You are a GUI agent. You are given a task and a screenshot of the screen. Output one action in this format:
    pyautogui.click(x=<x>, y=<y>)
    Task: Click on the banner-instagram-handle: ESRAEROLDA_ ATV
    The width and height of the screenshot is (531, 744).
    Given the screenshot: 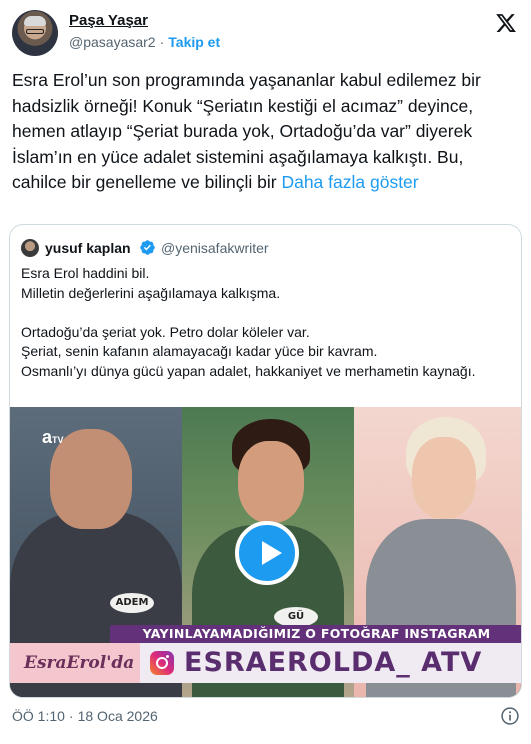 What is the action you would take?
    pyautogui.click(x=333, y=662)
    